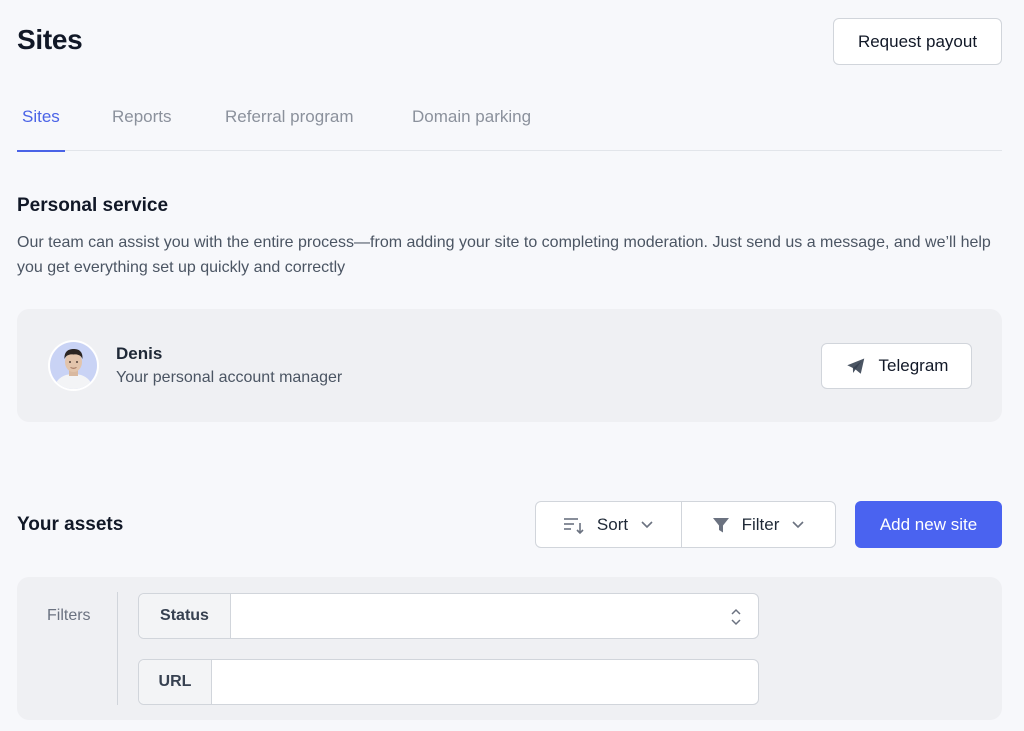 The image size is (1024, 731). I want to click on status-value, so click(494, 616).